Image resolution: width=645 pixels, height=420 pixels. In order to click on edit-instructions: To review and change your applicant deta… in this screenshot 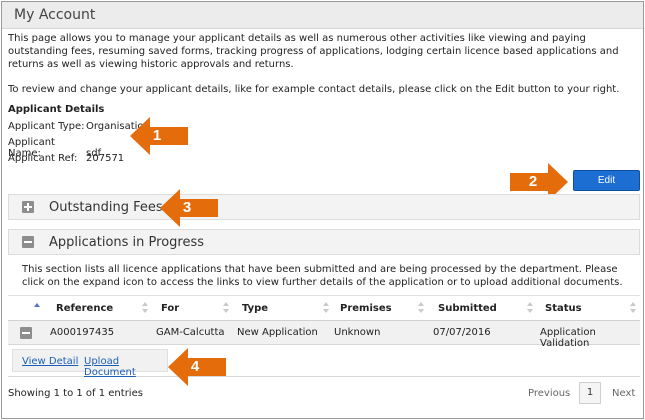, I will do `click(314, 89)`.